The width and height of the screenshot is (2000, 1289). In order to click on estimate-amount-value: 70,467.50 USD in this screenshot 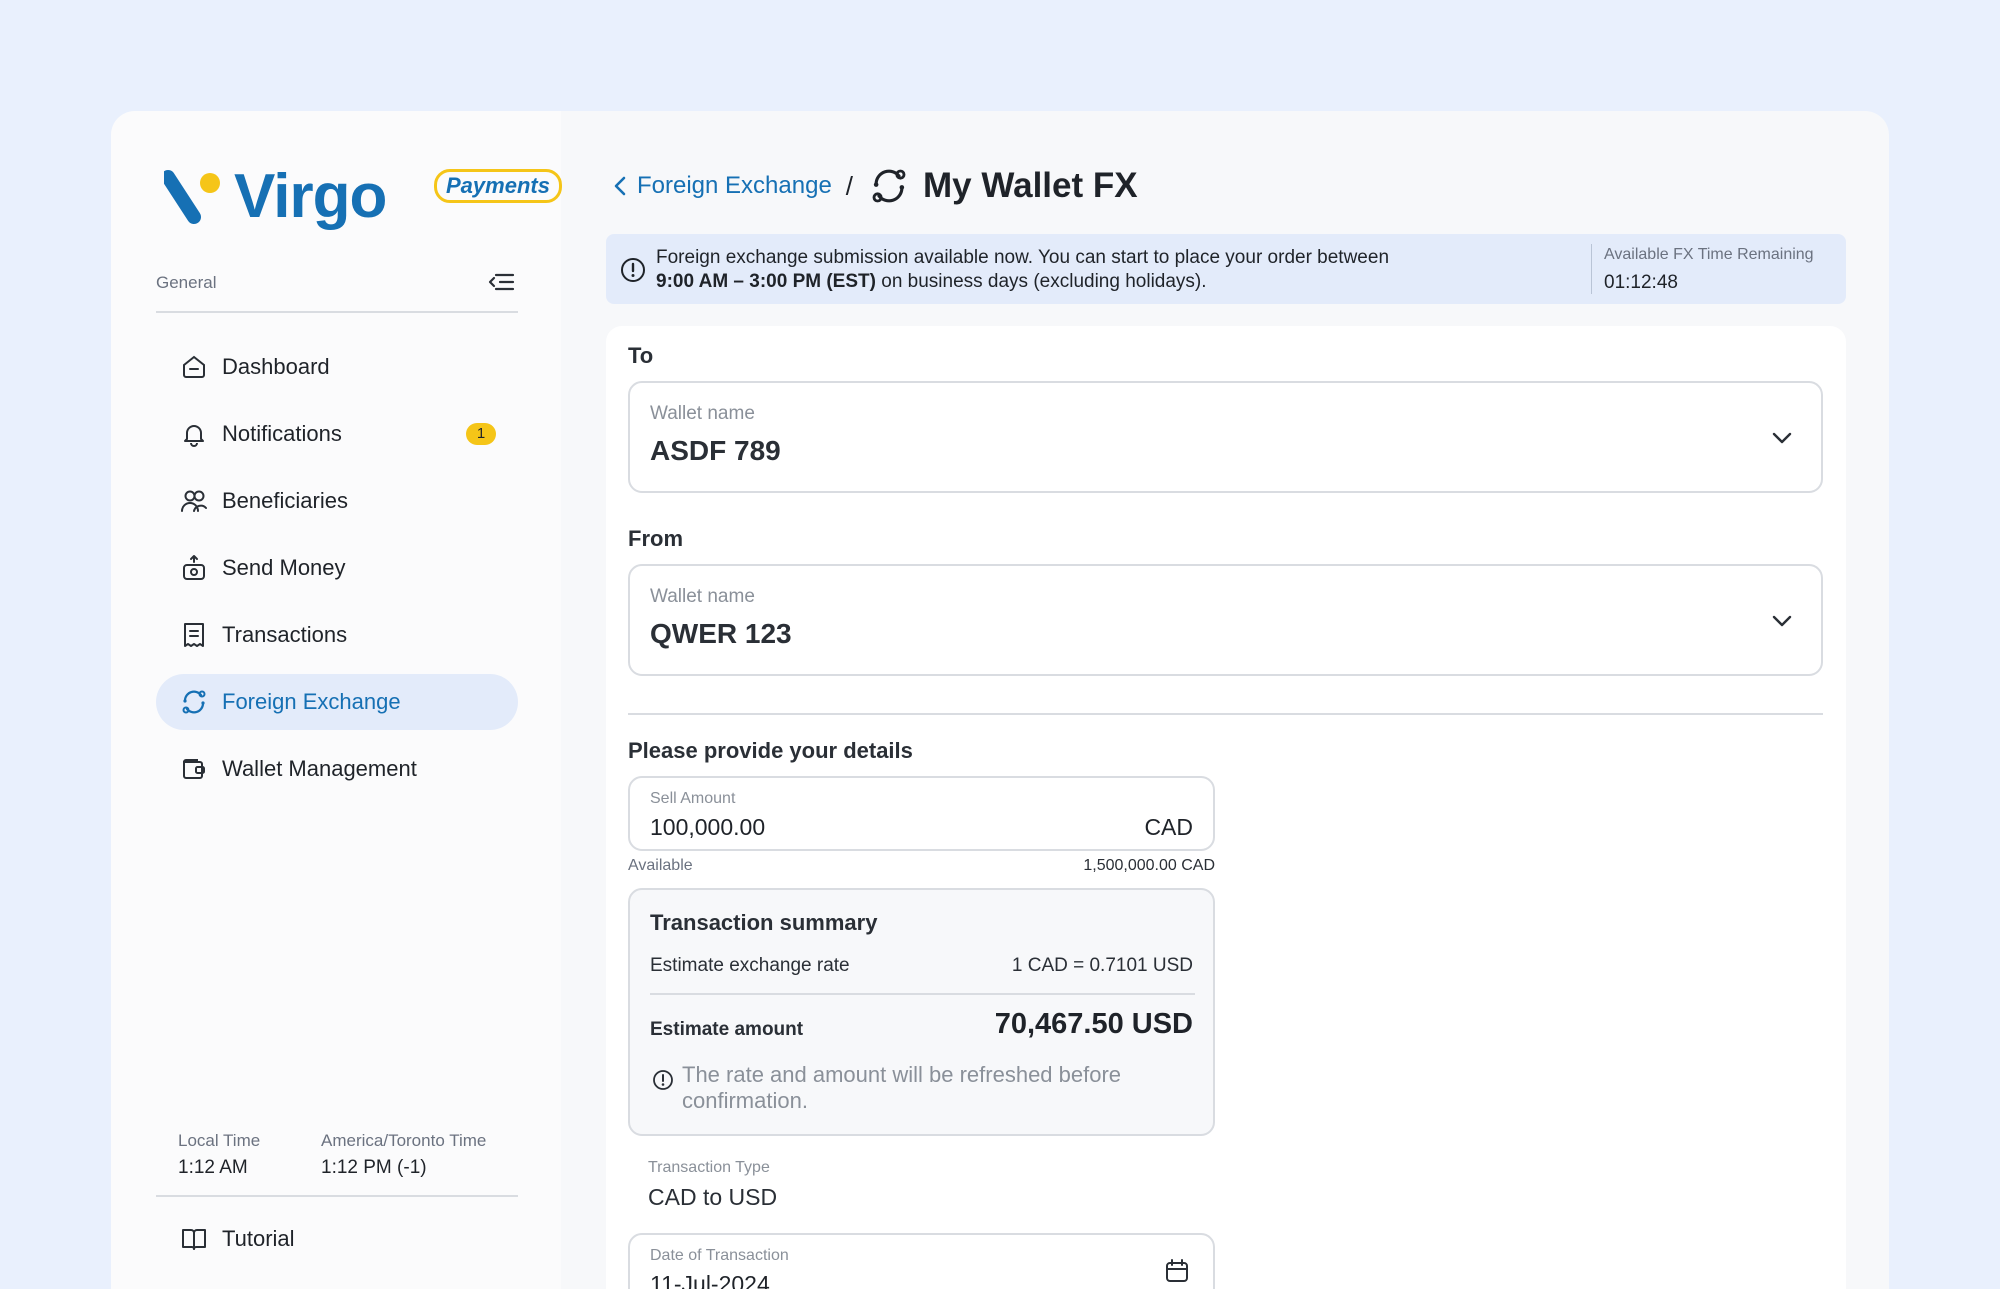, I will do `click(1093, 1024)`.